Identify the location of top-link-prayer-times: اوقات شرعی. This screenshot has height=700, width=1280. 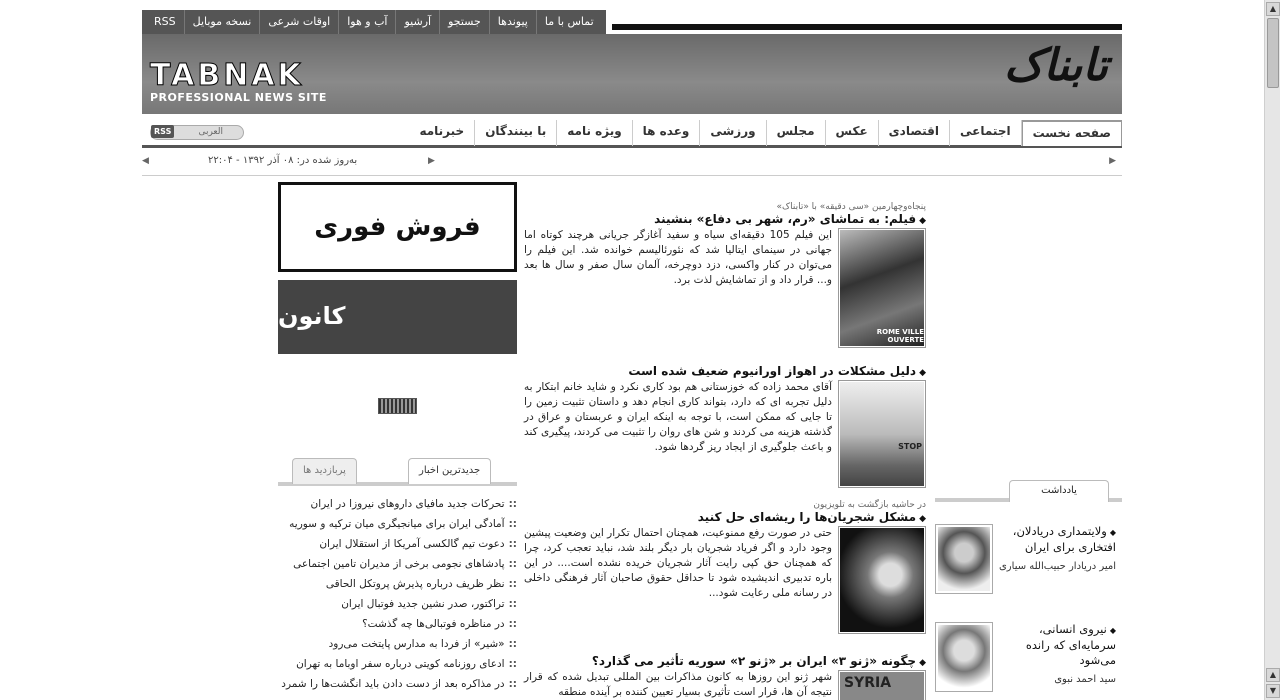
(298, 22).